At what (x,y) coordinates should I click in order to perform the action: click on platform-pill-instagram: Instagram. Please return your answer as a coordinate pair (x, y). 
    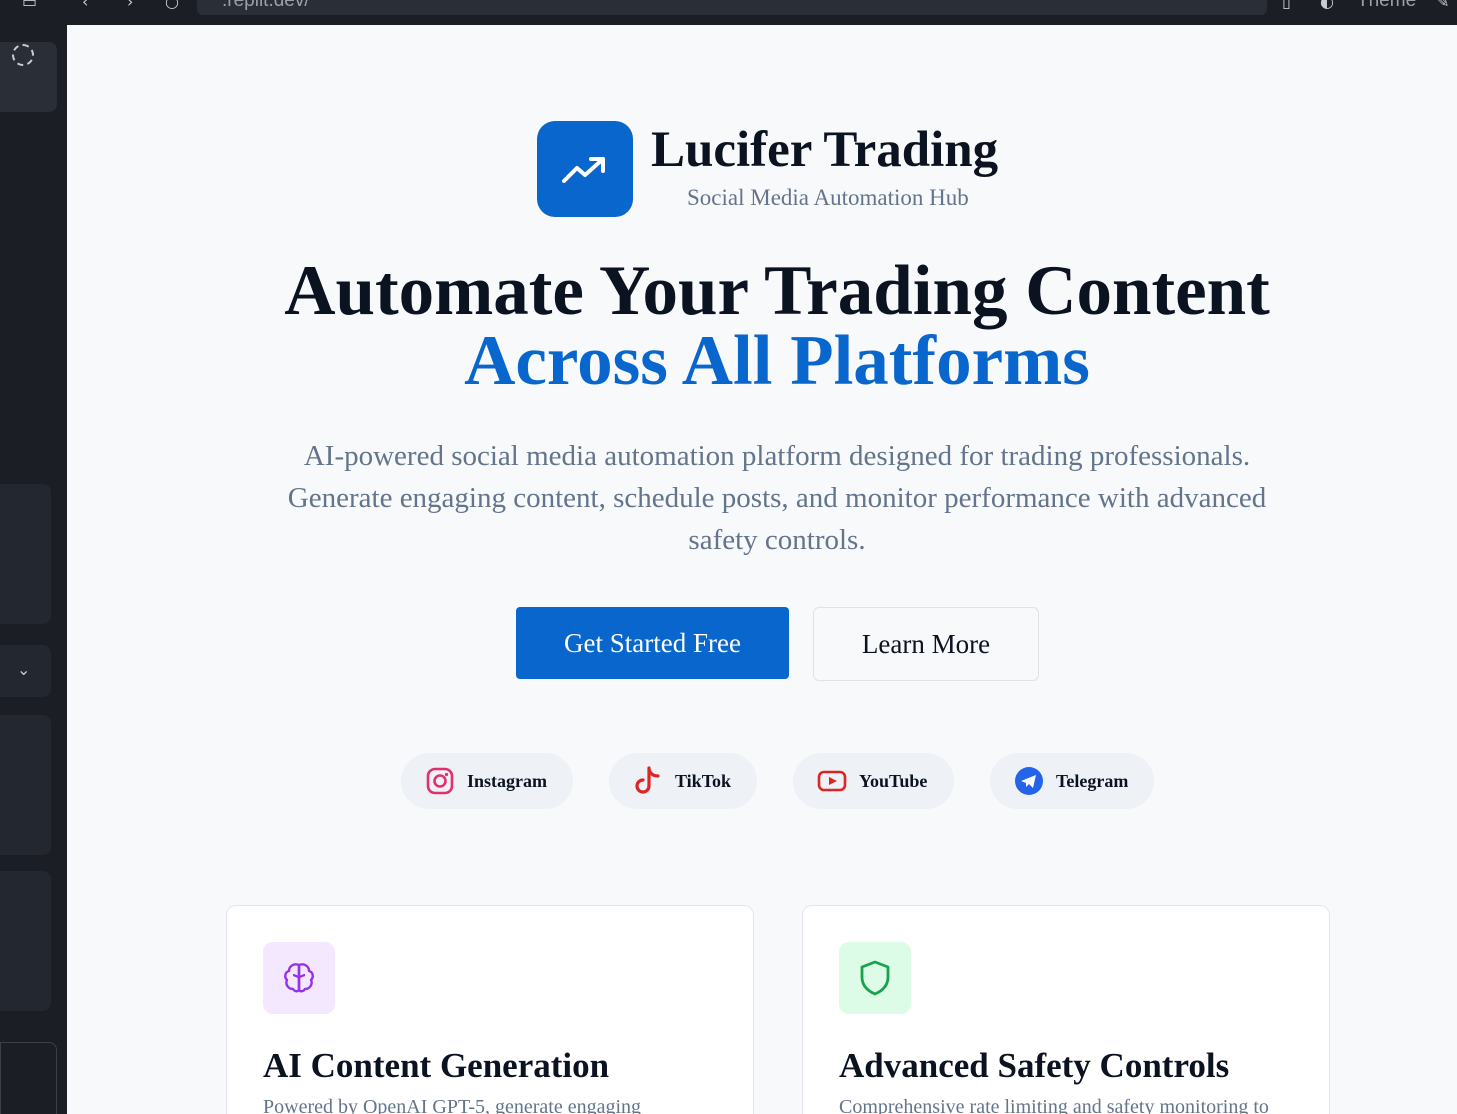
    Looking at the image, I should click on (487, 781).